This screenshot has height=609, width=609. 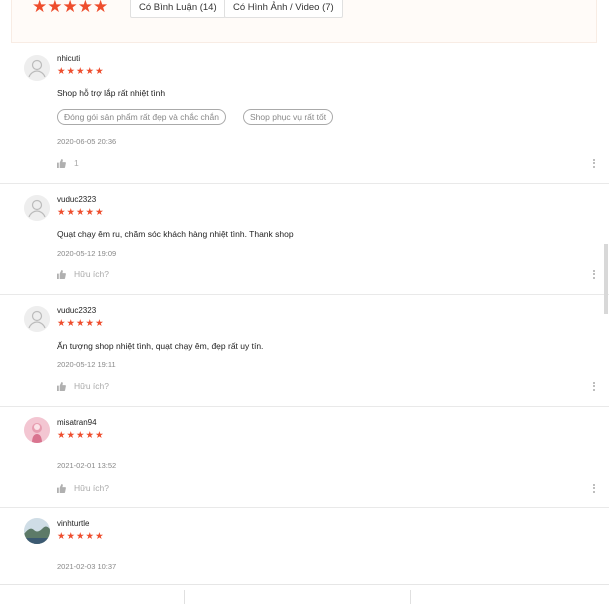 I want to click on review-date: 2021-02-01 13:52, so click(x=87, y=465).